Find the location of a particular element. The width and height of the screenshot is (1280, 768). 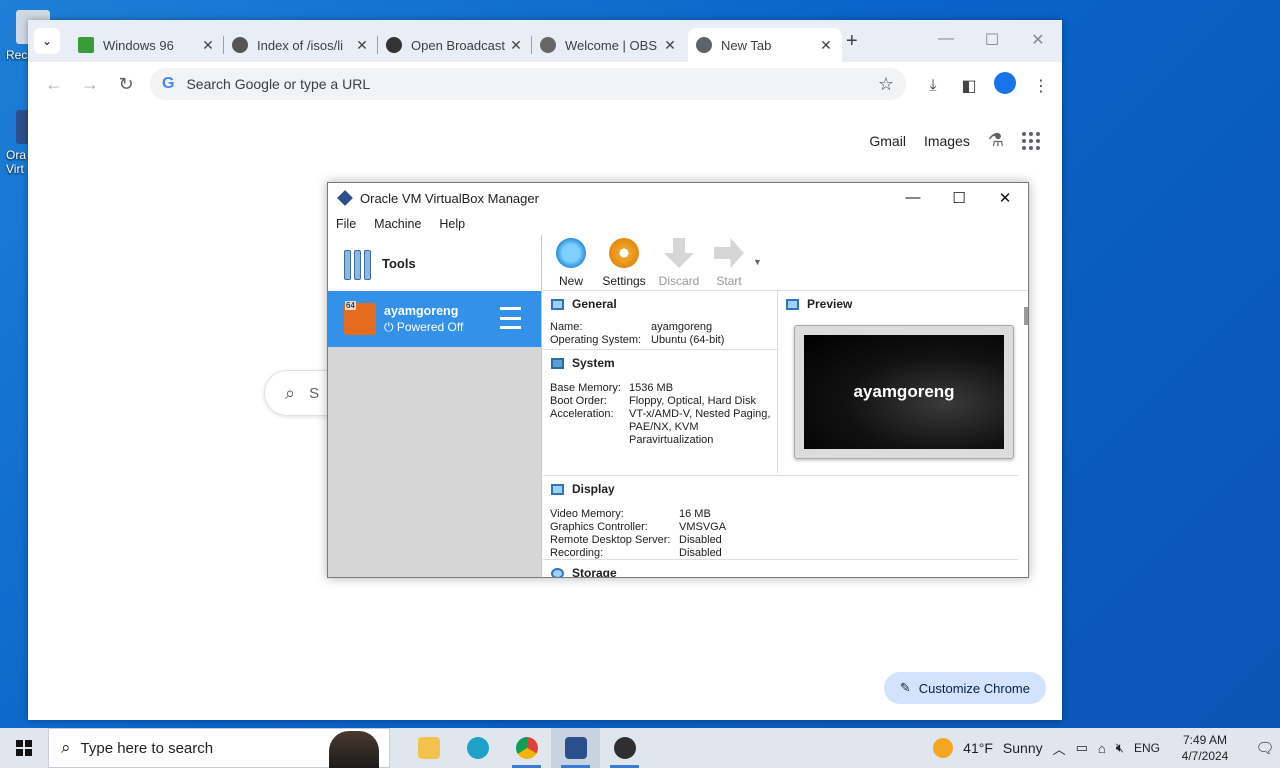

display-header: Display is located at coordinates (780, 489).